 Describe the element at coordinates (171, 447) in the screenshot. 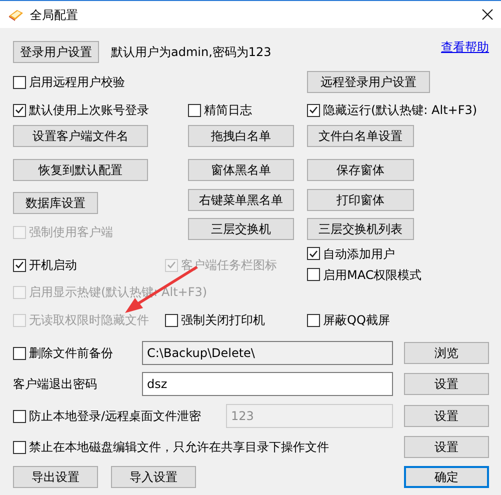

I see `checkbox: 禁止在本地磁盘编辑文件，只允许在共享目录下操作文件` at that location.